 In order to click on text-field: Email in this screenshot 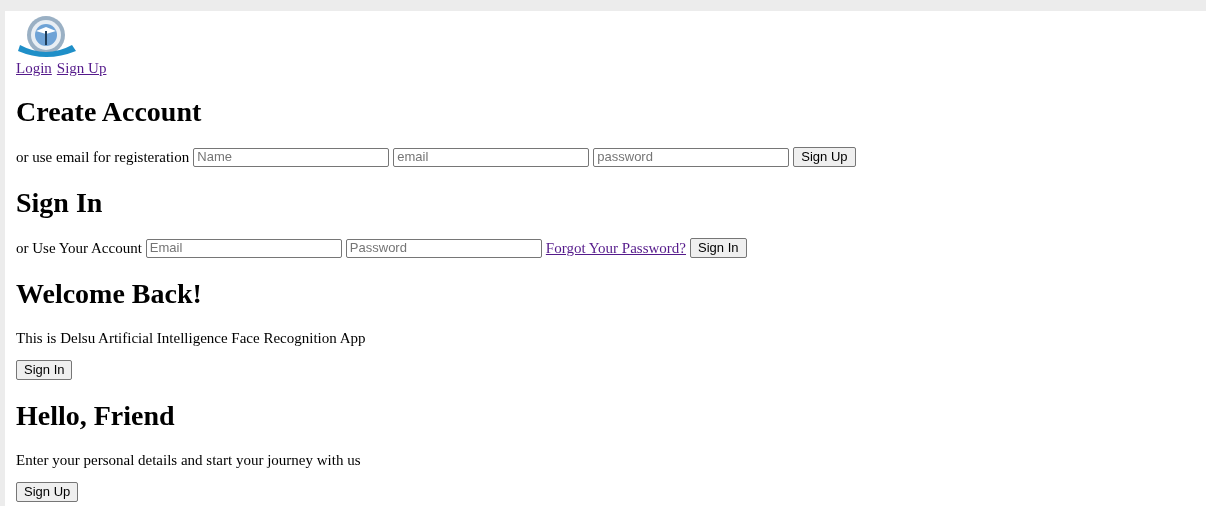, I will do `click(243, 248)`.